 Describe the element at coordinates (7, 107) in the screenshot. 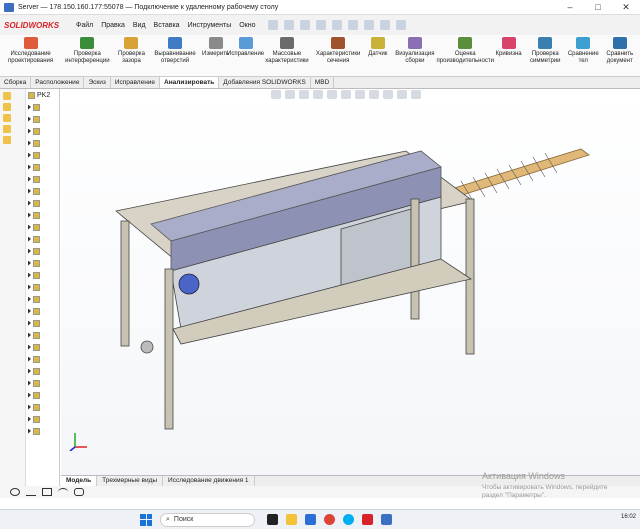

I see `property-icon` at that location.